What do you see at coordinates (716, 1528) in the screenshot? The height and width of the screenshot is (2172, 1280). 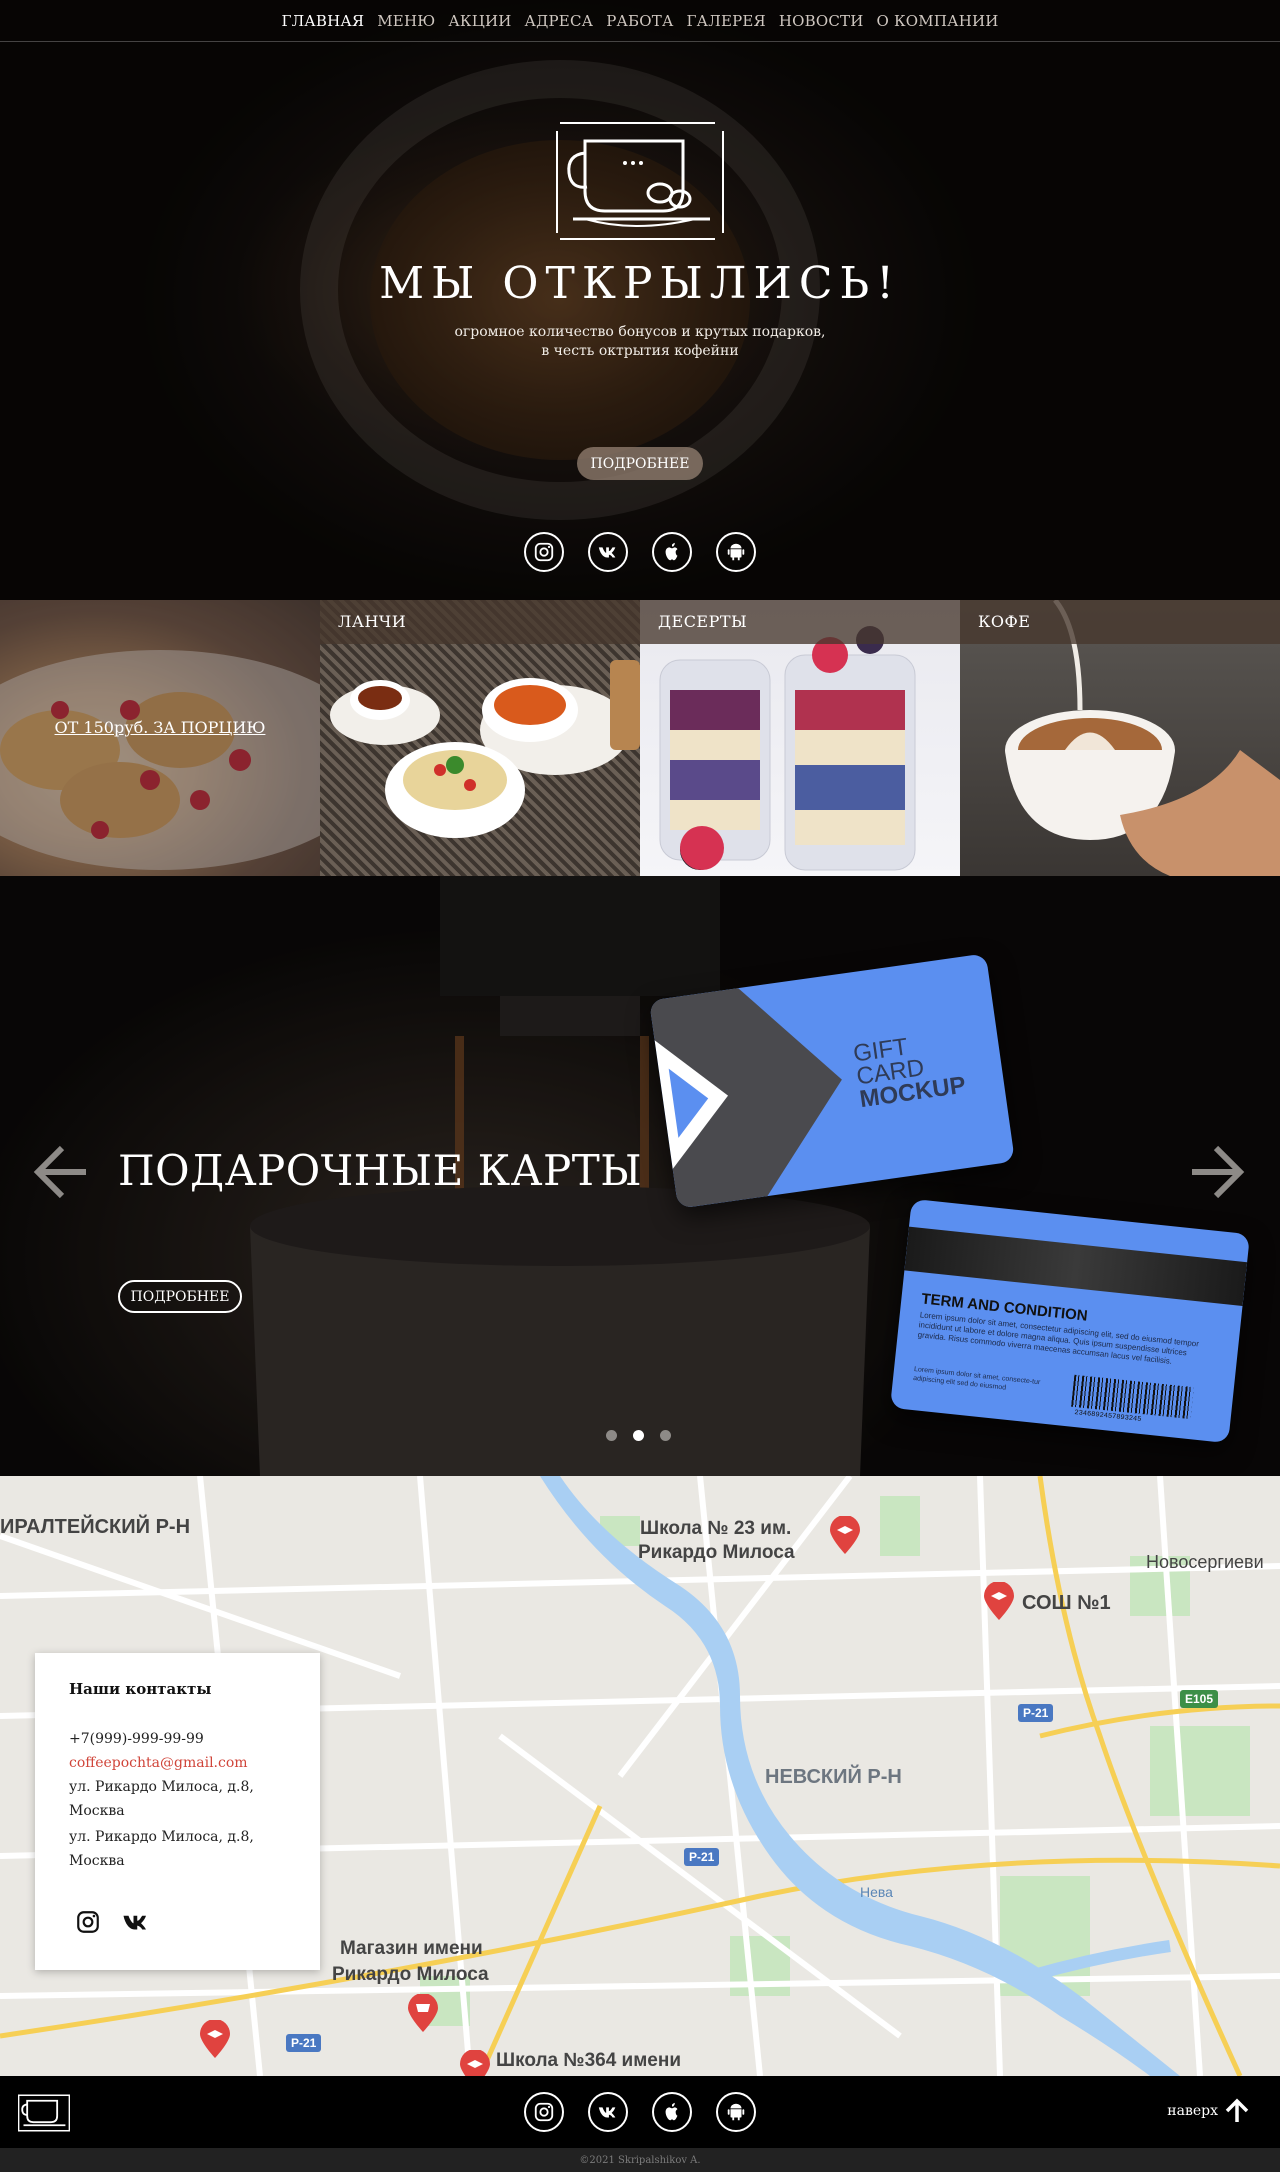 I see `map-label: Школа № 23 им.` at bounding box center [716, 1528].